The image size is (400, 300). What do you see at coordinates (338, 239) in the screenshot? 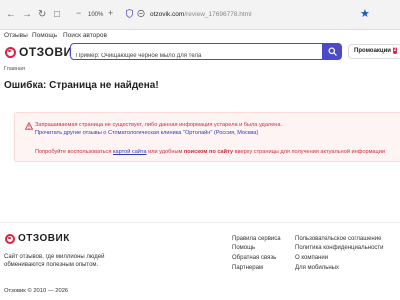
I see `footer-link-user-agreement: Пользовательское соглашение` at bounding box center [338, 239].